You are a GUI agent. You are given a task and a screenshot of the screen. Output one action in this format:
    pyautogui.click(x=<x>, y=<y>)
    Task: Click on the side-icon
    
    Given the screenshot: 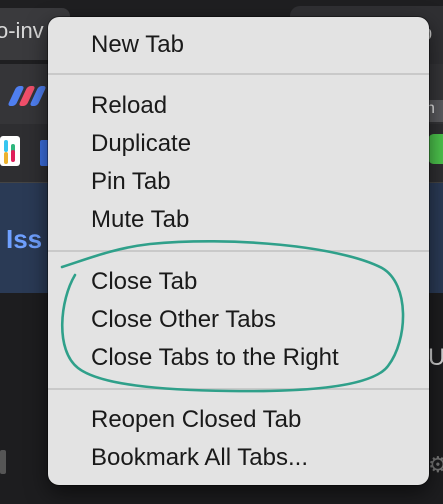 What is the action you would take?
    pyautogui.click(x=3, y=462)
    